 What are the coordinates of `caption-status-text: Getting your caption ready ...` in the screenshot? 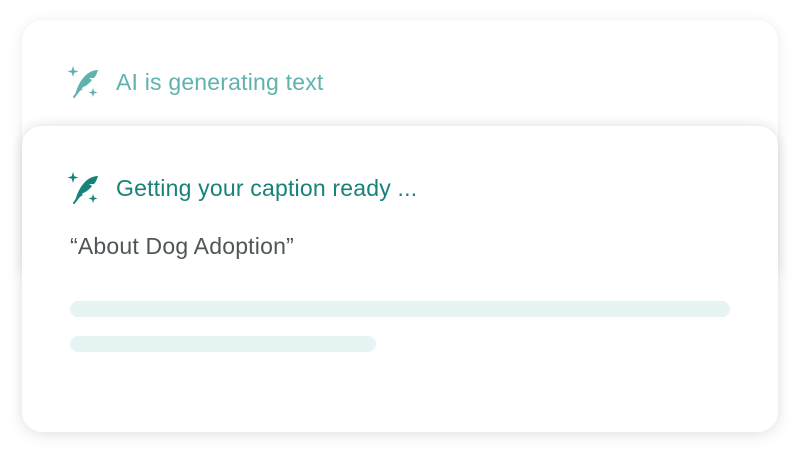 It's located at (267, 187).